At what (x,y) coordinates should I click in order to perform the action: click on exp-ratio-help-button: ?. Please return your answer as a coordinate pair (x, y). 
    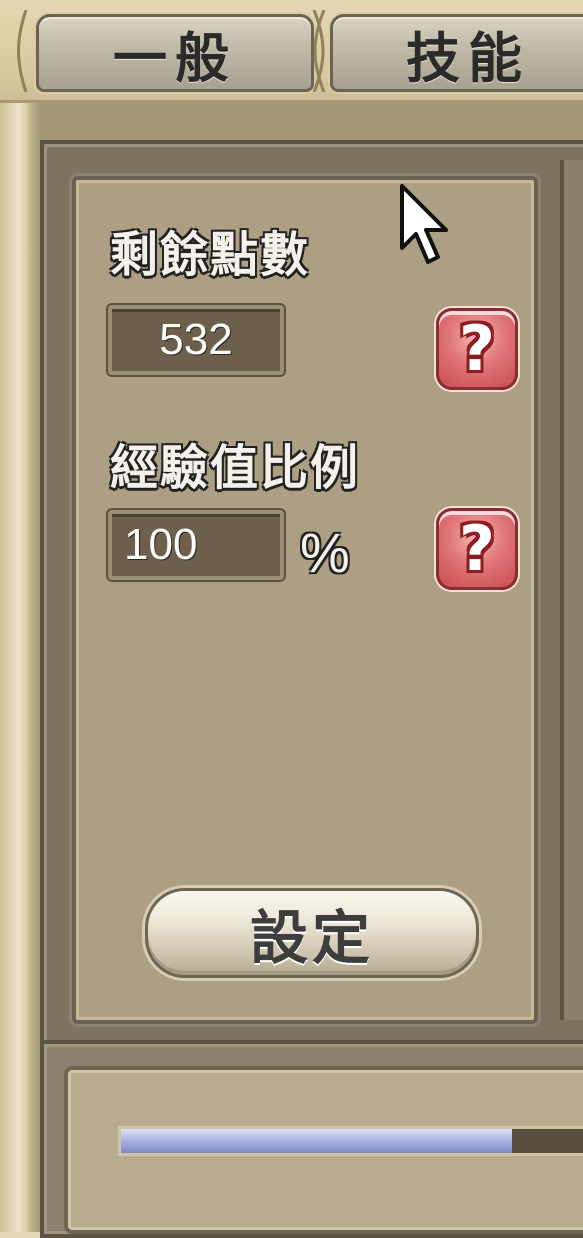
    Looking at the image, I should click on (477, 549).